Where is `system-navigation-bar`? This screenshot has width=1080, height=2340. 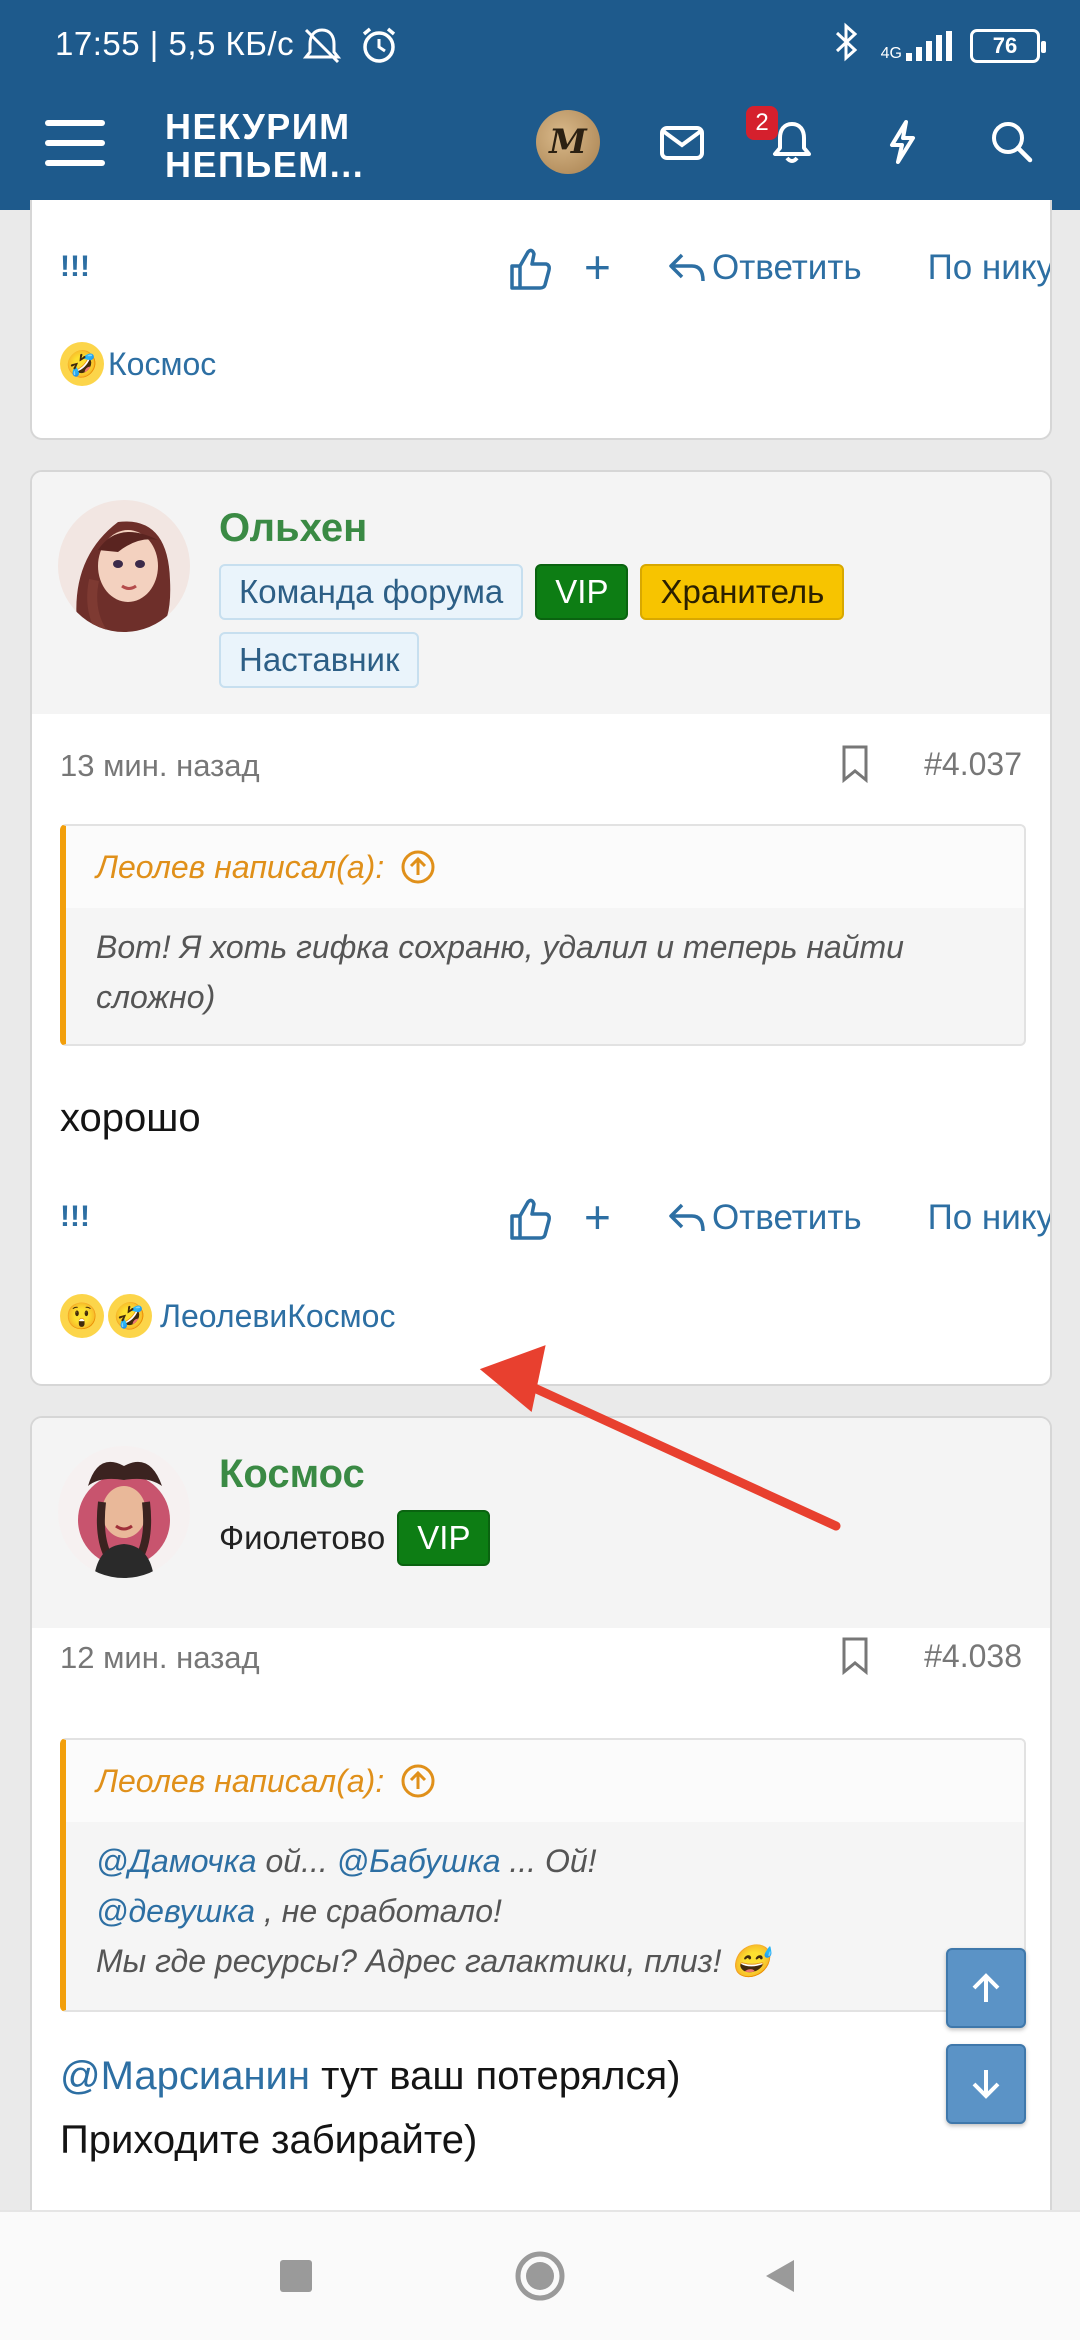
system-navigation-bar is located at coordinates (540, 2275).